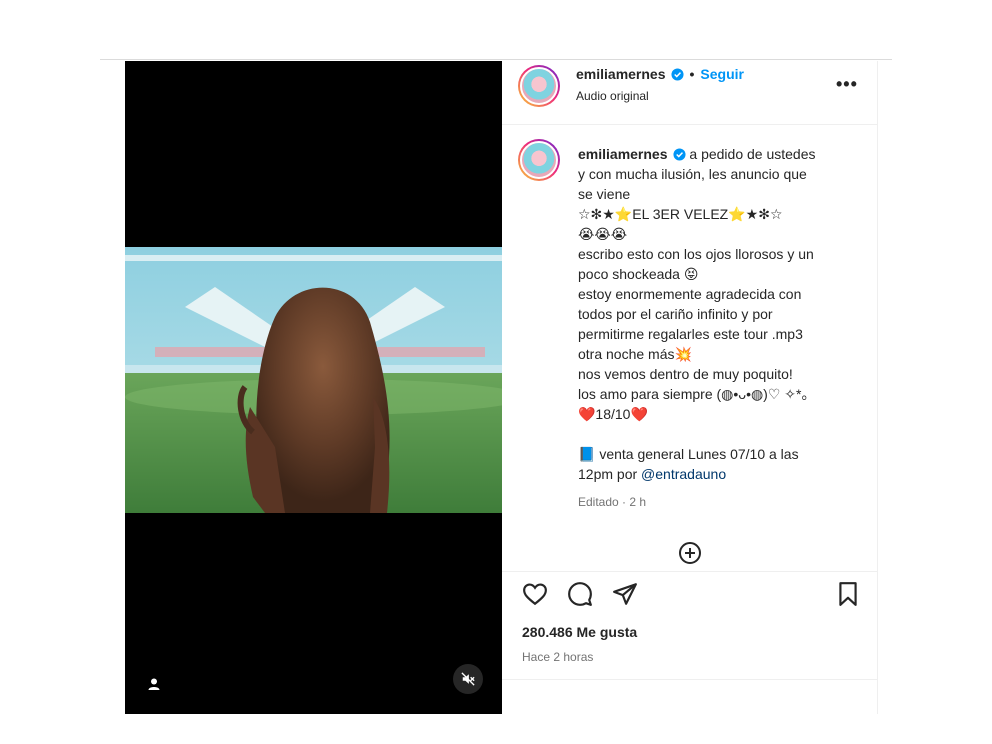 The height and width of the screenshot is (744, 992). What do you see at coordinates (690, 93) in the screenshot?
I see `post-header: emiliamernes • Seguir Audio original •••` at bounding box center [690, 93].